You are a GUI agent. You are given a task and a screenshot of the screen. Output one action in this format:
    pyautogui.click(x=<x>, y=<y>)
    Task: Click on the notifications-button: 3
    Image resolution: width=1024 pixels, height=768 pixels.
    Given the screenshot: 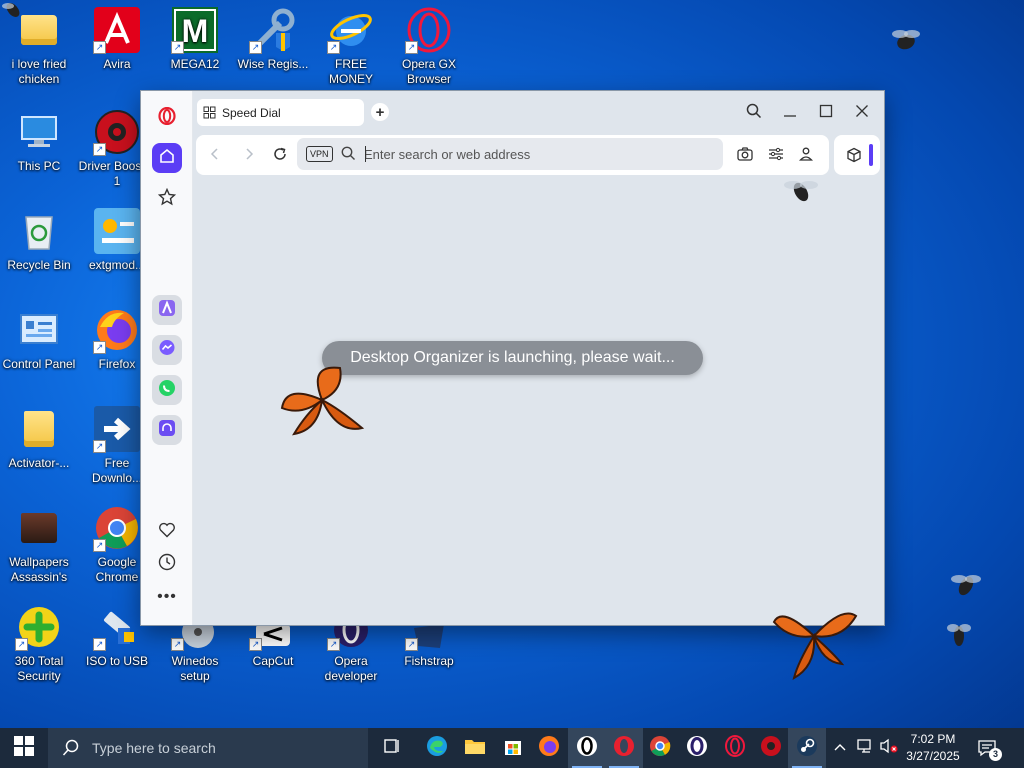 What is the action you would take?
    pyautogui.click(x=987, y=748)
    